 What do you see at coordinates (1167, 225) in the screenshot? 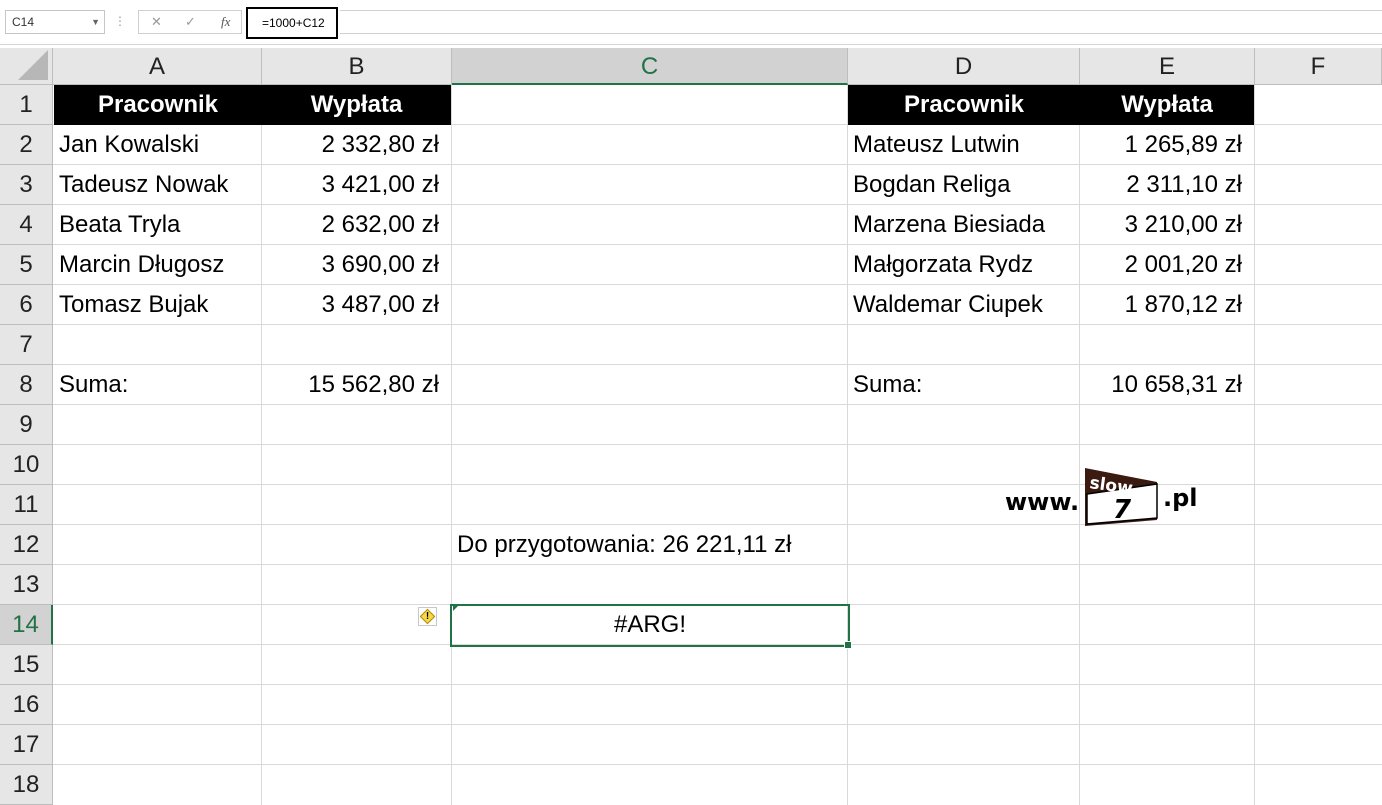
I see `cell-e4: 3 210,00 zł` at bounding box center [1167, 225].